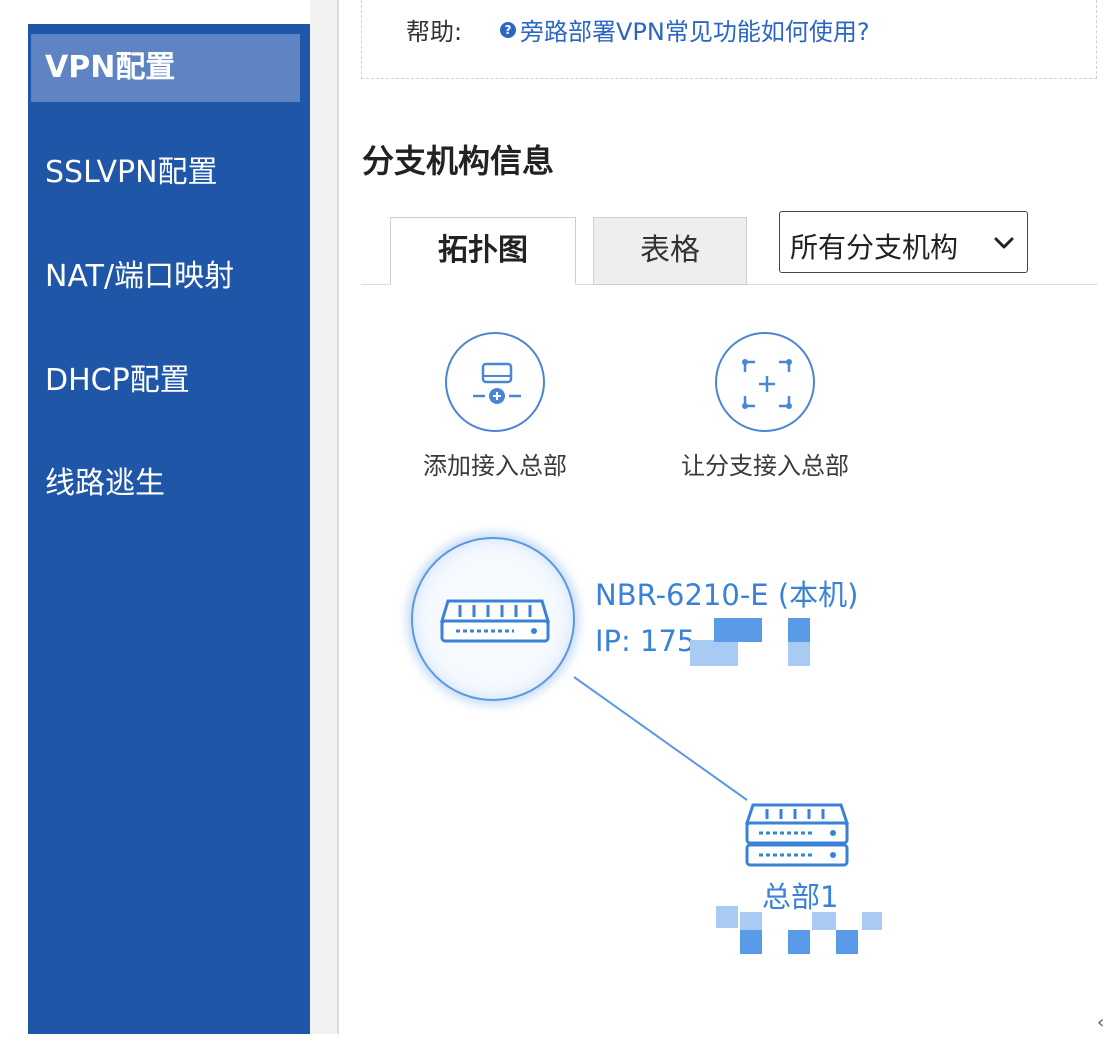 This screenshot has height=1054, width=1108. Describe the element at coordinates (797, 837) in the screenshot. I see `server-stack-icon` at that location.